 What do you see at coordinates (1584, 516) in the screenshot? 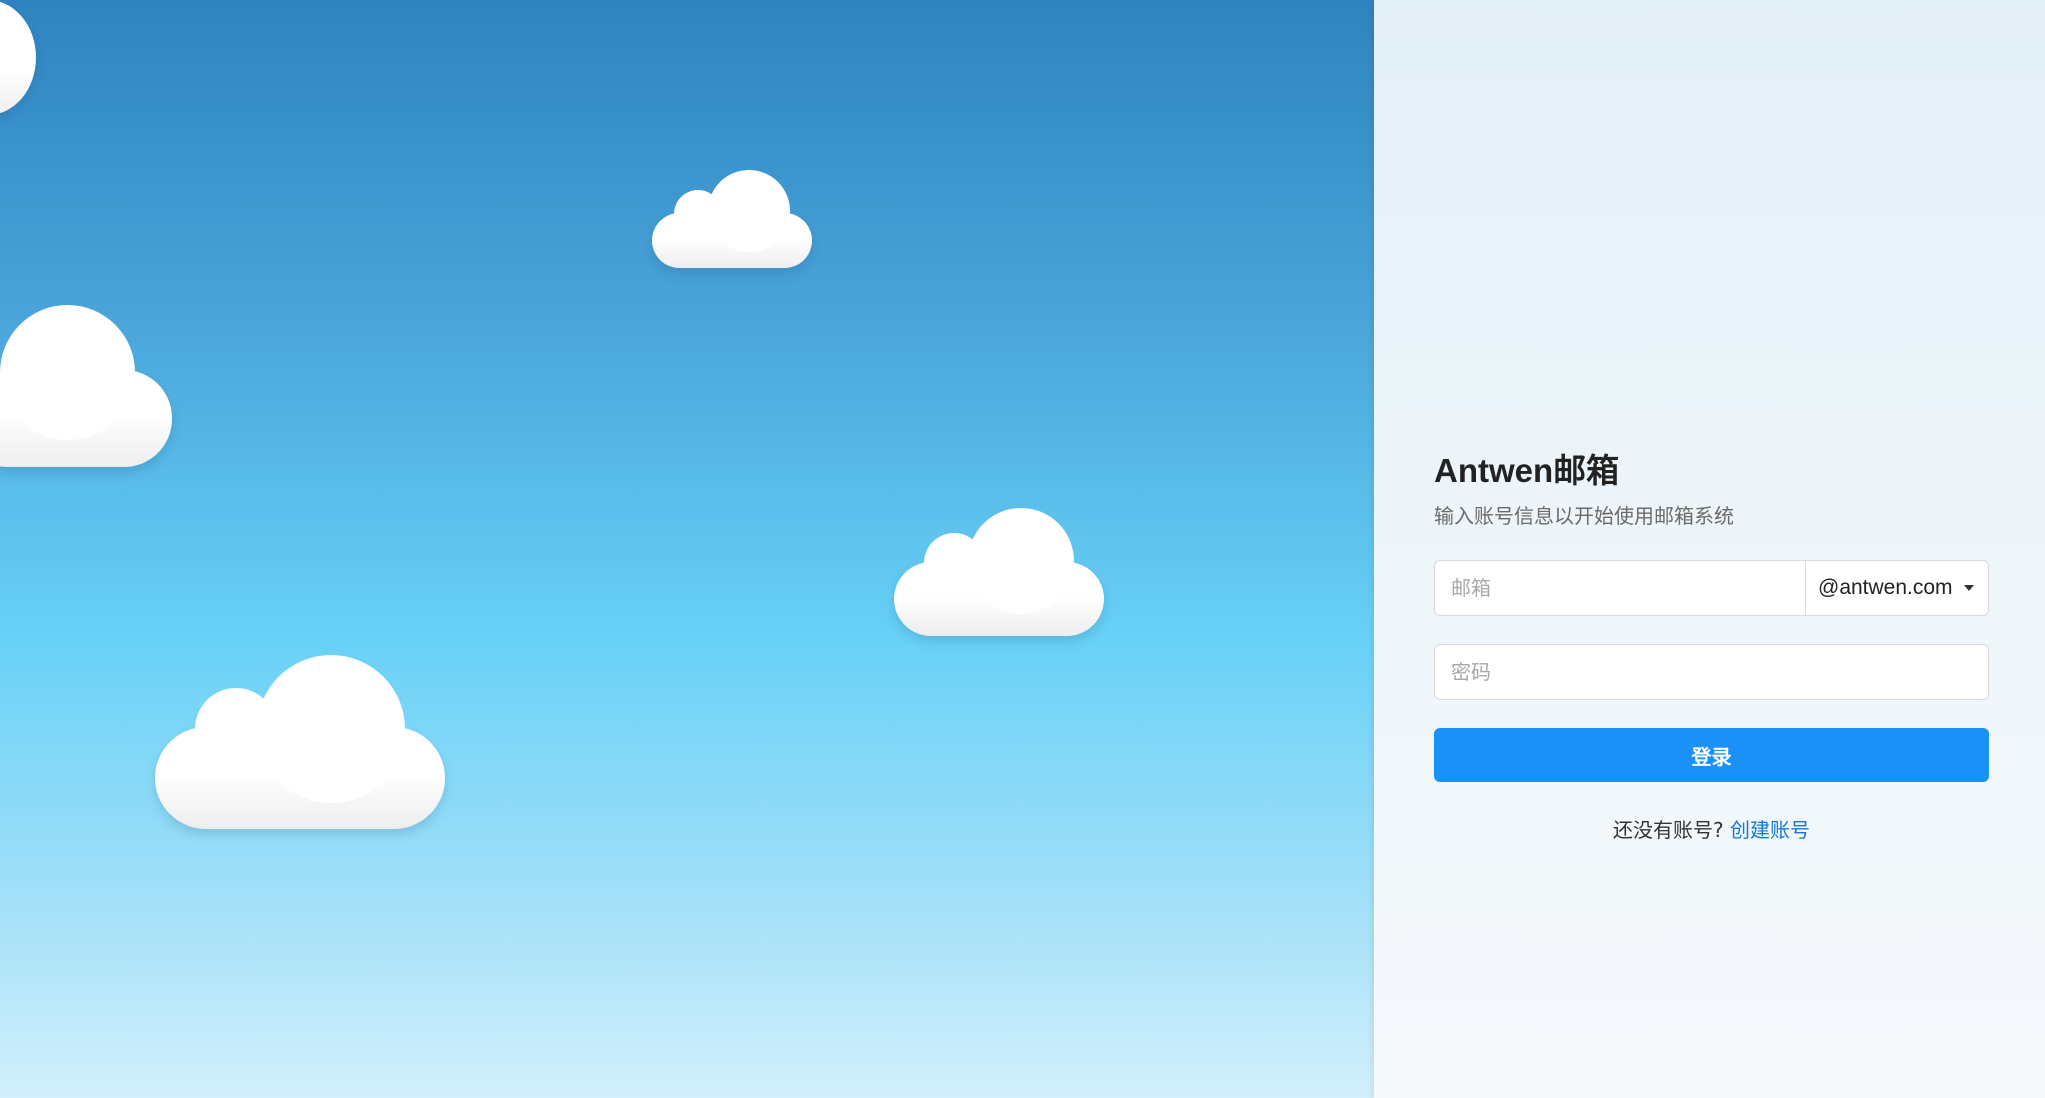
I see `page-subtitle: 输入账号信息以开始使用邮箱系统` at bounding box center [1584, 516].